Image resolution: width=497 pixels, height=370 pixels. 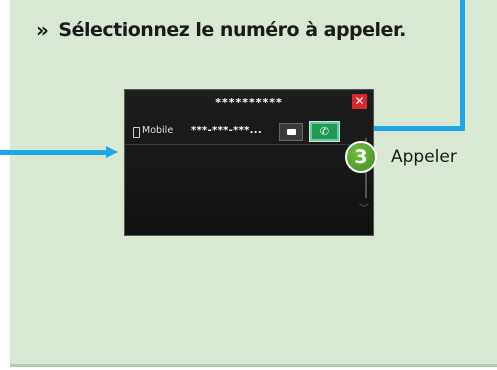 I want to click on mobile-phone-icon, so click(x=136, y=132).